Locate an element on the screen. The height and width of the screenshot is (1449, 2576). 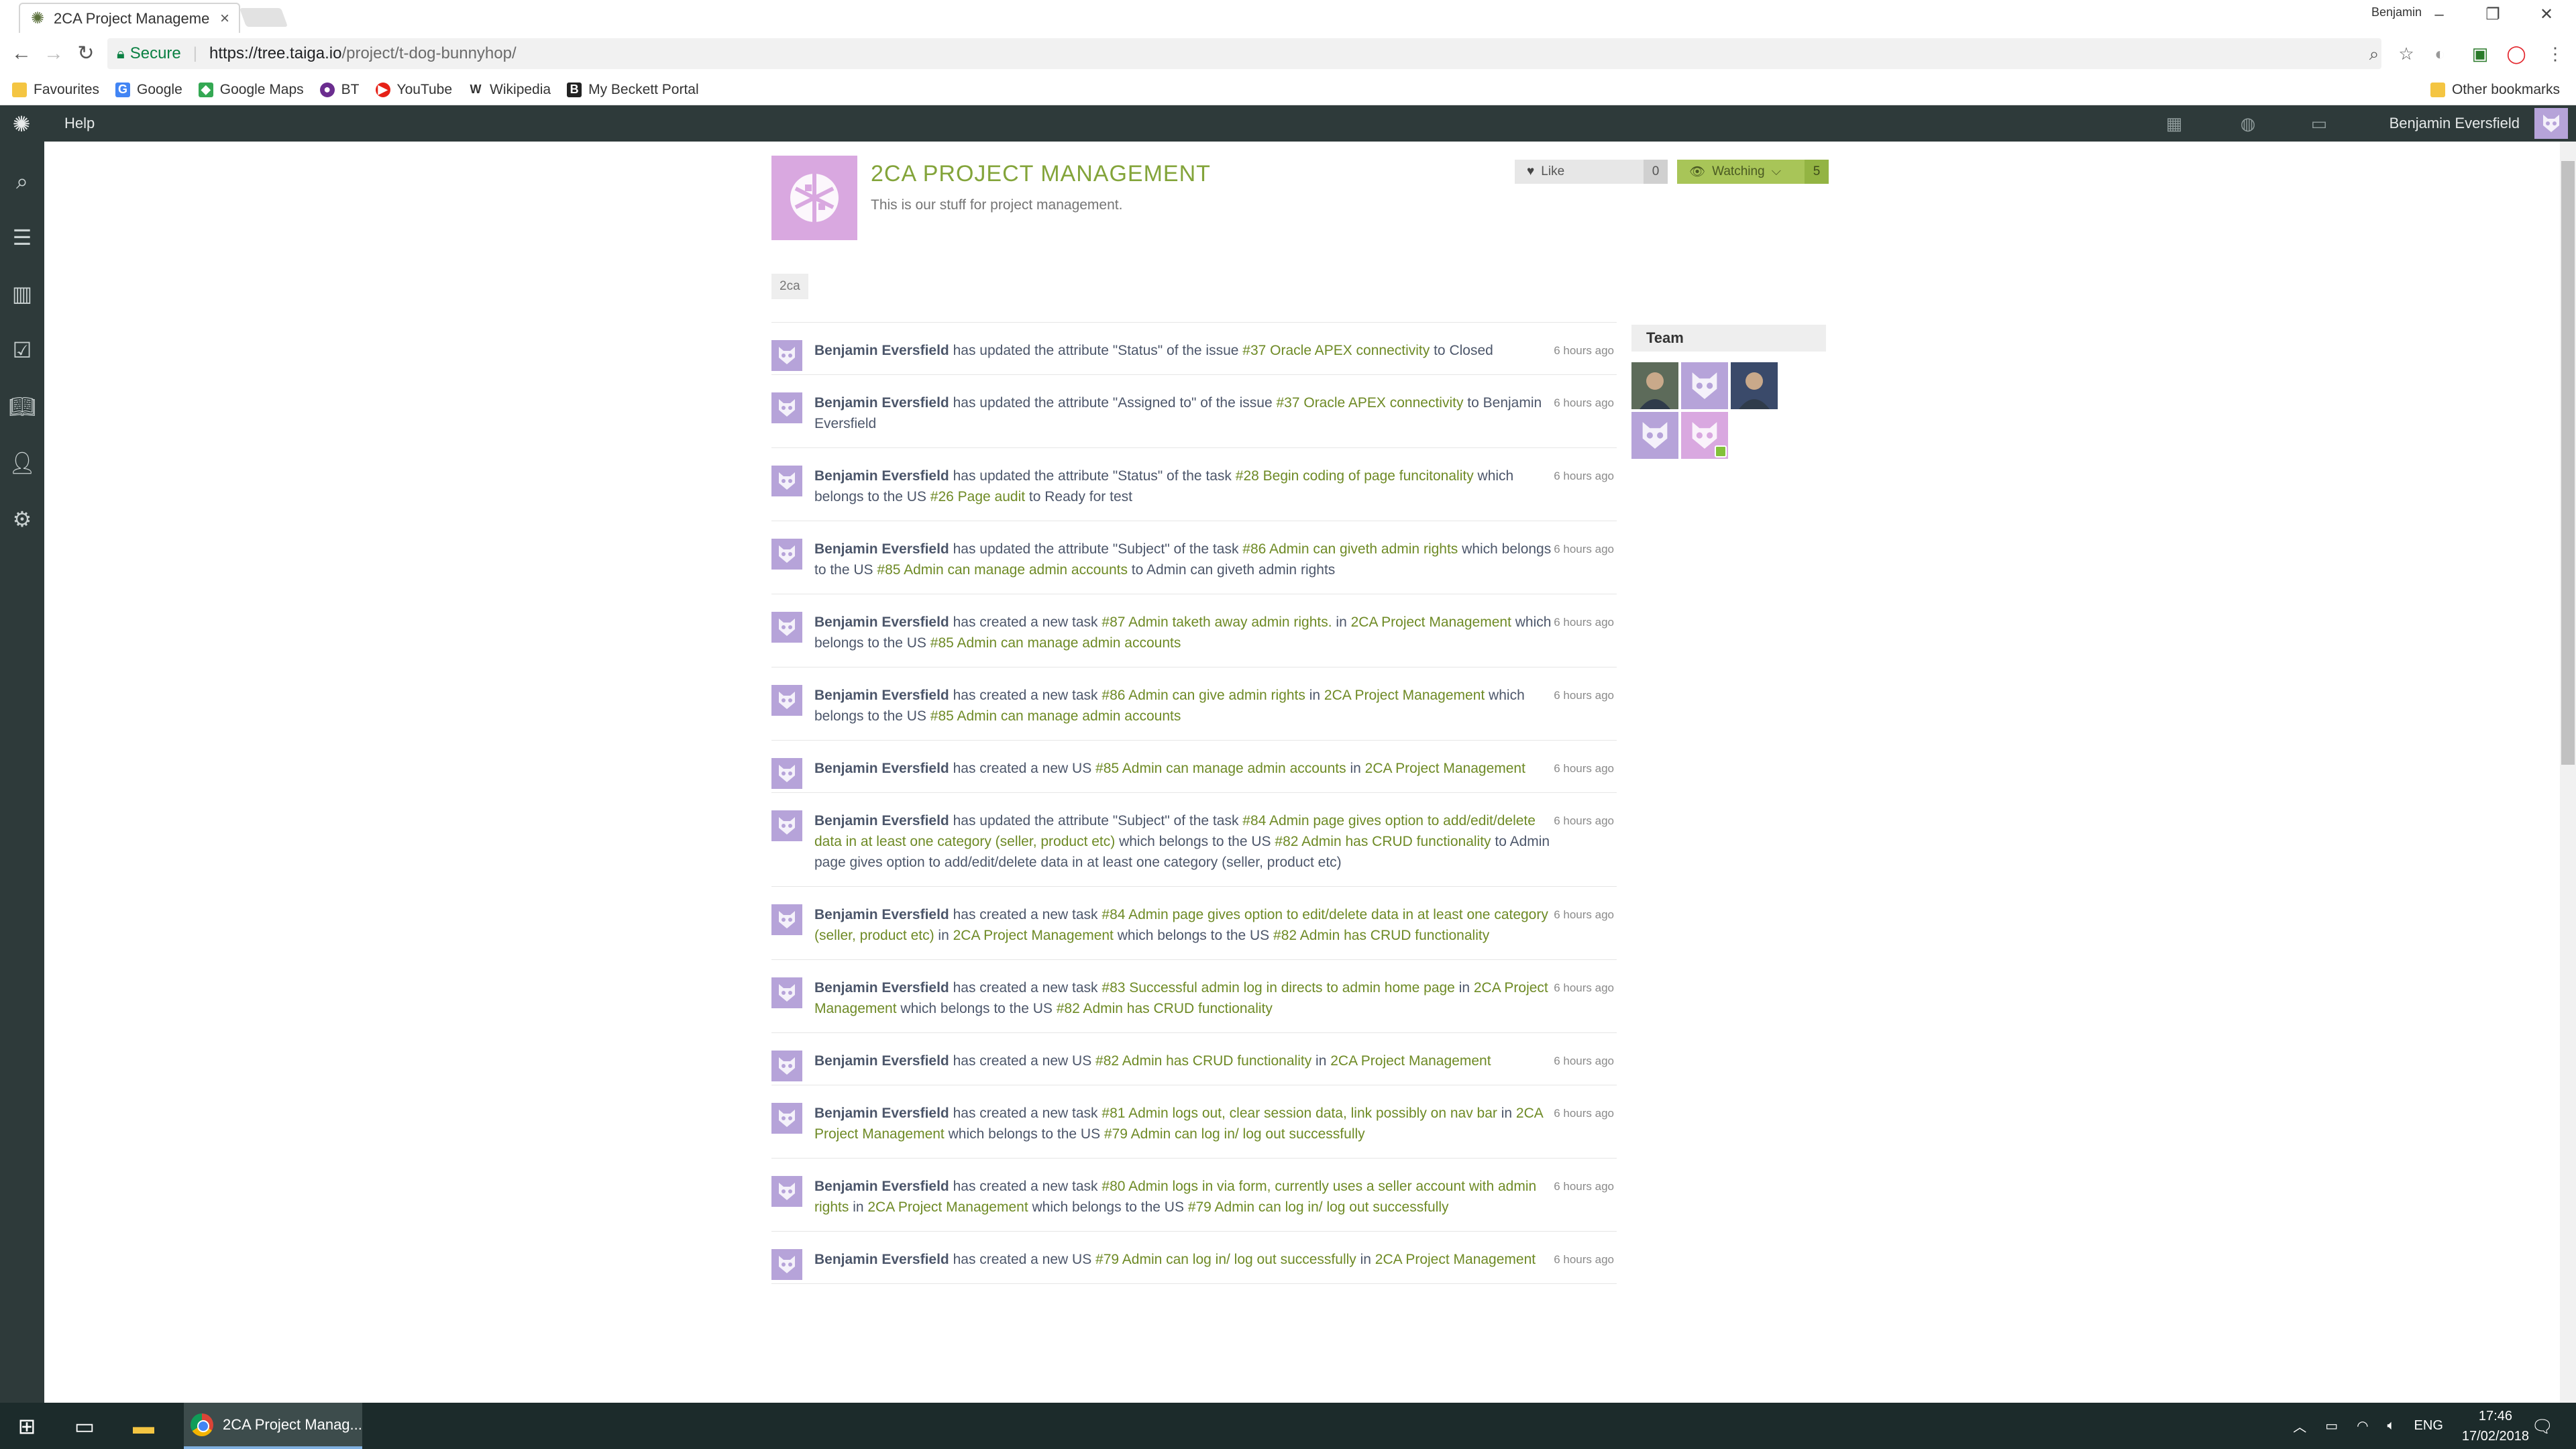
taskbar-clock: 17:46 17/02/2018 is located at coordinates (2495, 1426).